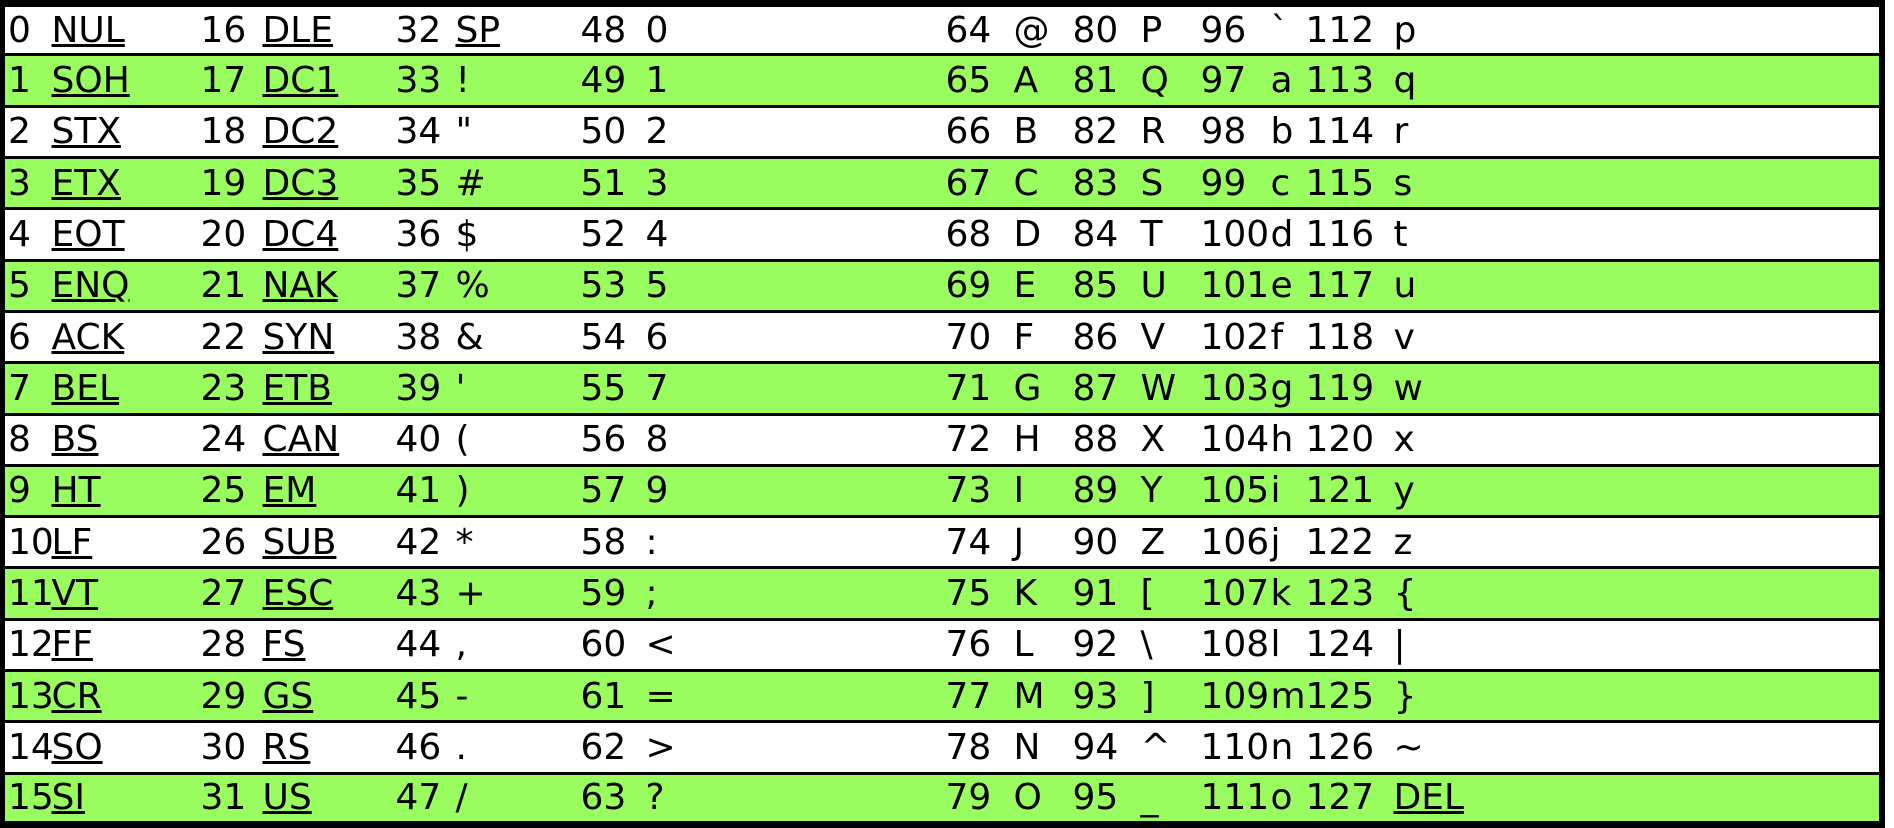 This screenshot has height=828, width=1894. Describe the element at coordinates (1235, 695) in the screenshot. I see `ascii-decimal-cell: 109` at that location.